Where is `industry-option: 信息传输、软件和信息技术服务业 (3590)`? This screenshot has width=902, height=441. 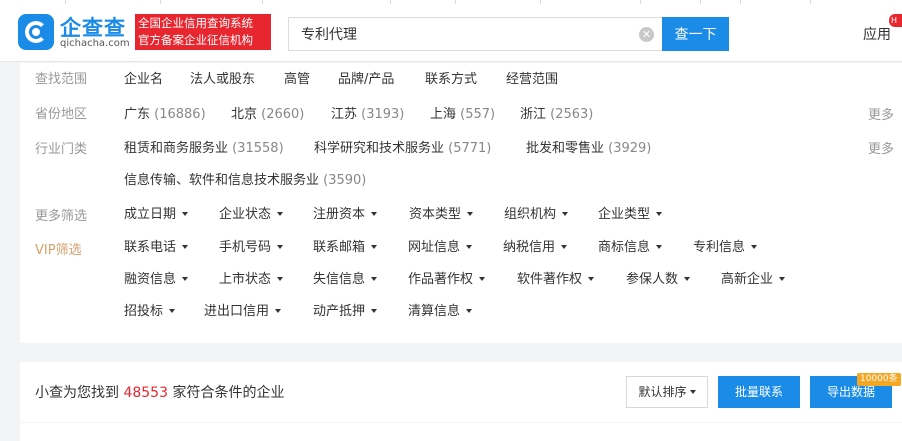 industry-option: 信息传输、软件和信息技术服务业 (3590) is located at coordinates (245, 178).